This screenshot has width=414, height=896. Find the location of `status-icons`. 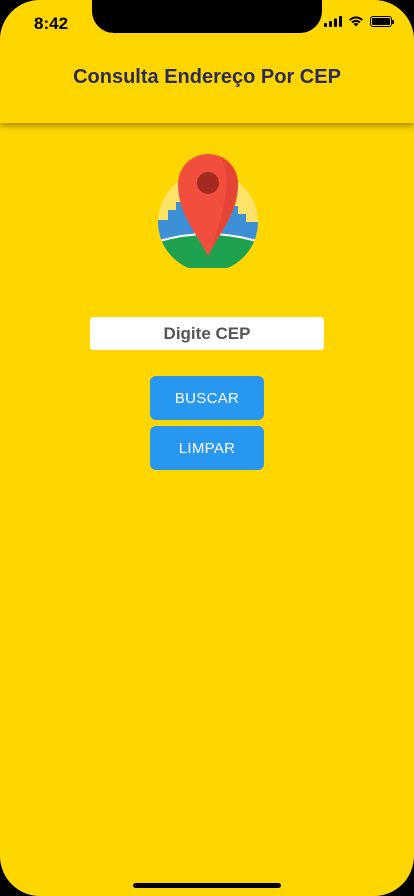

status-icons is located at coordinates (359, 21).